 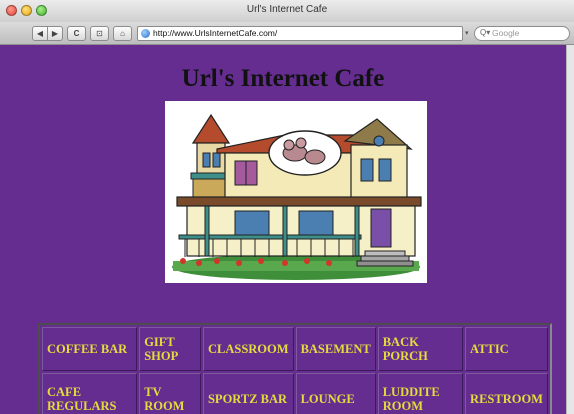 What do you see at coordinates (55, 33) in the screenshot?
I see `forward-button: ▶` at bounding box center [55, 33].